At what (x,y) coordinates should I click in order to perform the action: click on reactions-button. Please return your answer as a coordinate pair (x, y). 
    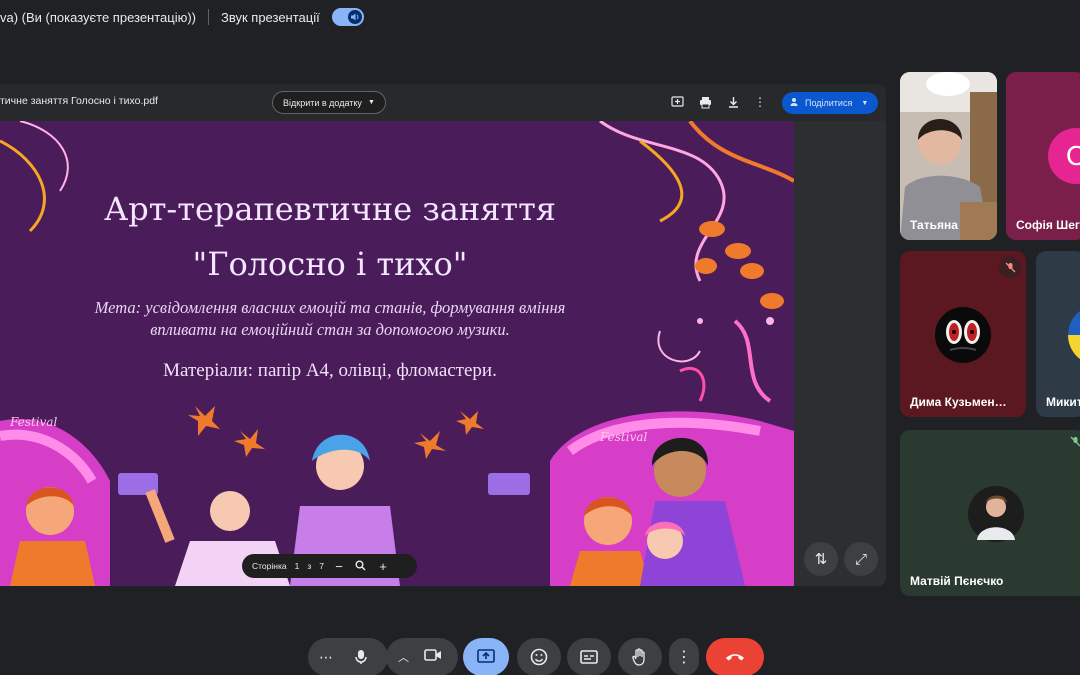
    Looking at the image, I should click on (539, 656).